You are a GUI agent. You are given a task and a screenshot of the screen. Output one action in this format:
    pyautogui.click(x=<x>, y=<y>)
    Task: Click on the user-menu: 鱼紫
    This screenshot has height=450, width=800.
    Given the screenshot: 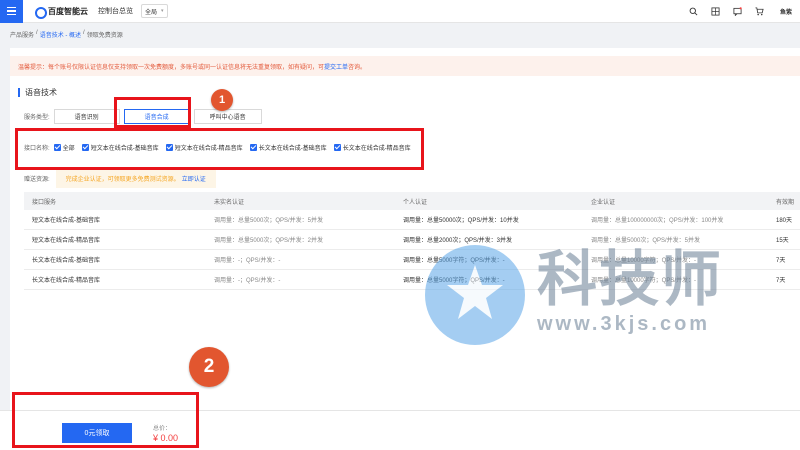 What is the action you would take?
    pyautogui.click(x=786, y=11)
    